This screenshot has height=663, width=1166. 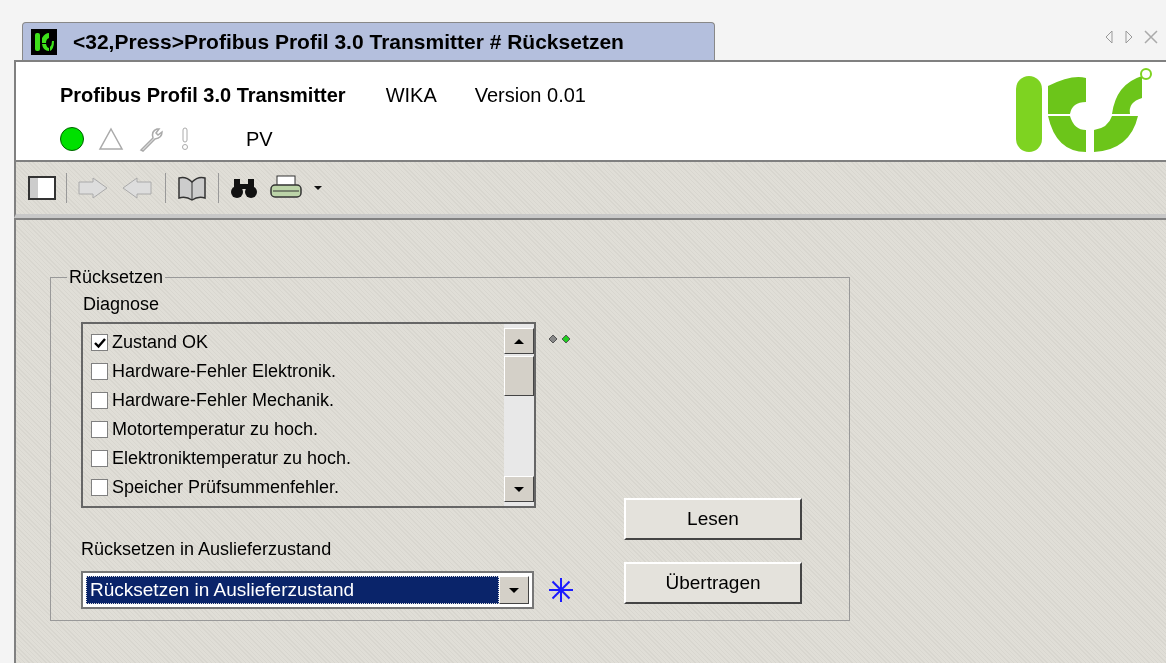 I want to click on scroll-left-icon, so click(x=1109, y=37).